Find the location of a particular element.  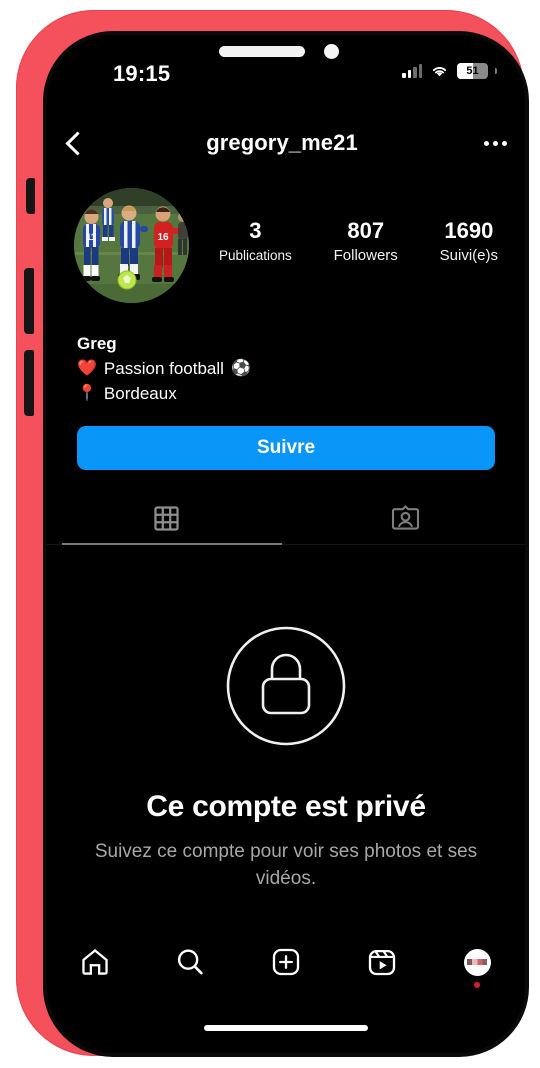

wifi-icon is located at coordinates (439, 72).